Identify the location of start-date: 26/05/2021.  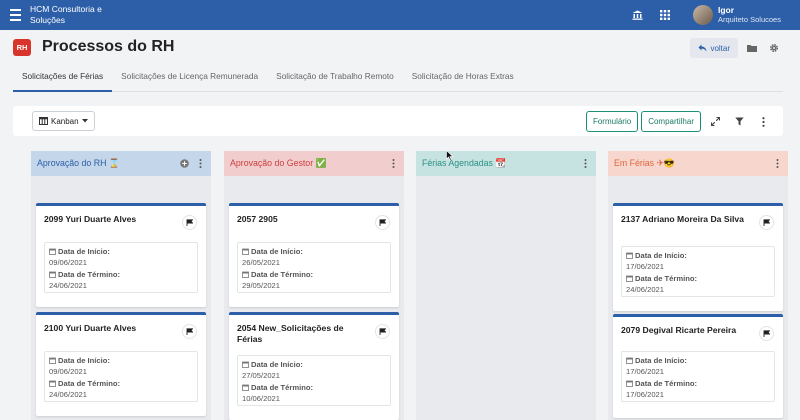
(261, 262).